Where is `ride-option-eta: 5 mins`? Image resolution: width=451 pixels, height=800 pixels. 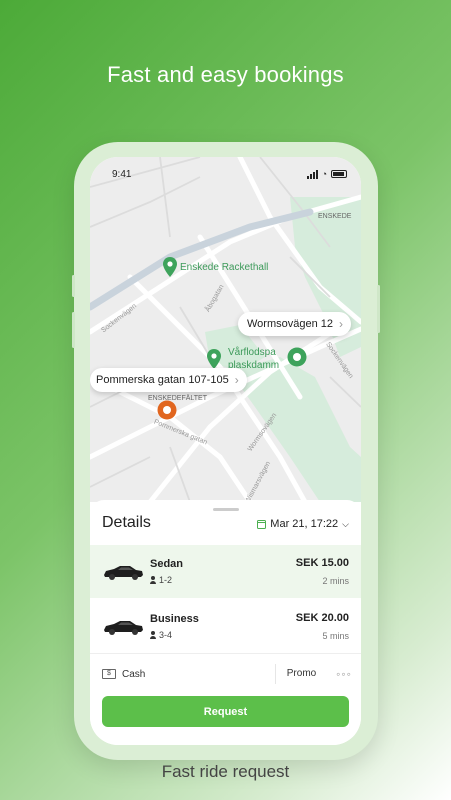
ride-option-eta: 5 mins is located at coordinates (335, 636).